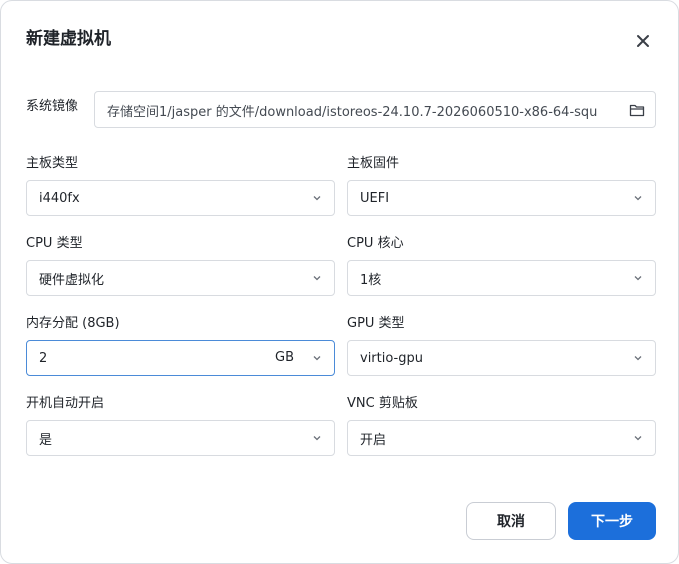 The height and width of the screenshot is (564, 679). Describe the element at coordinates (501, 358) in the screenshot. I see `gpu-type-select: virtio-gpu` at that location.